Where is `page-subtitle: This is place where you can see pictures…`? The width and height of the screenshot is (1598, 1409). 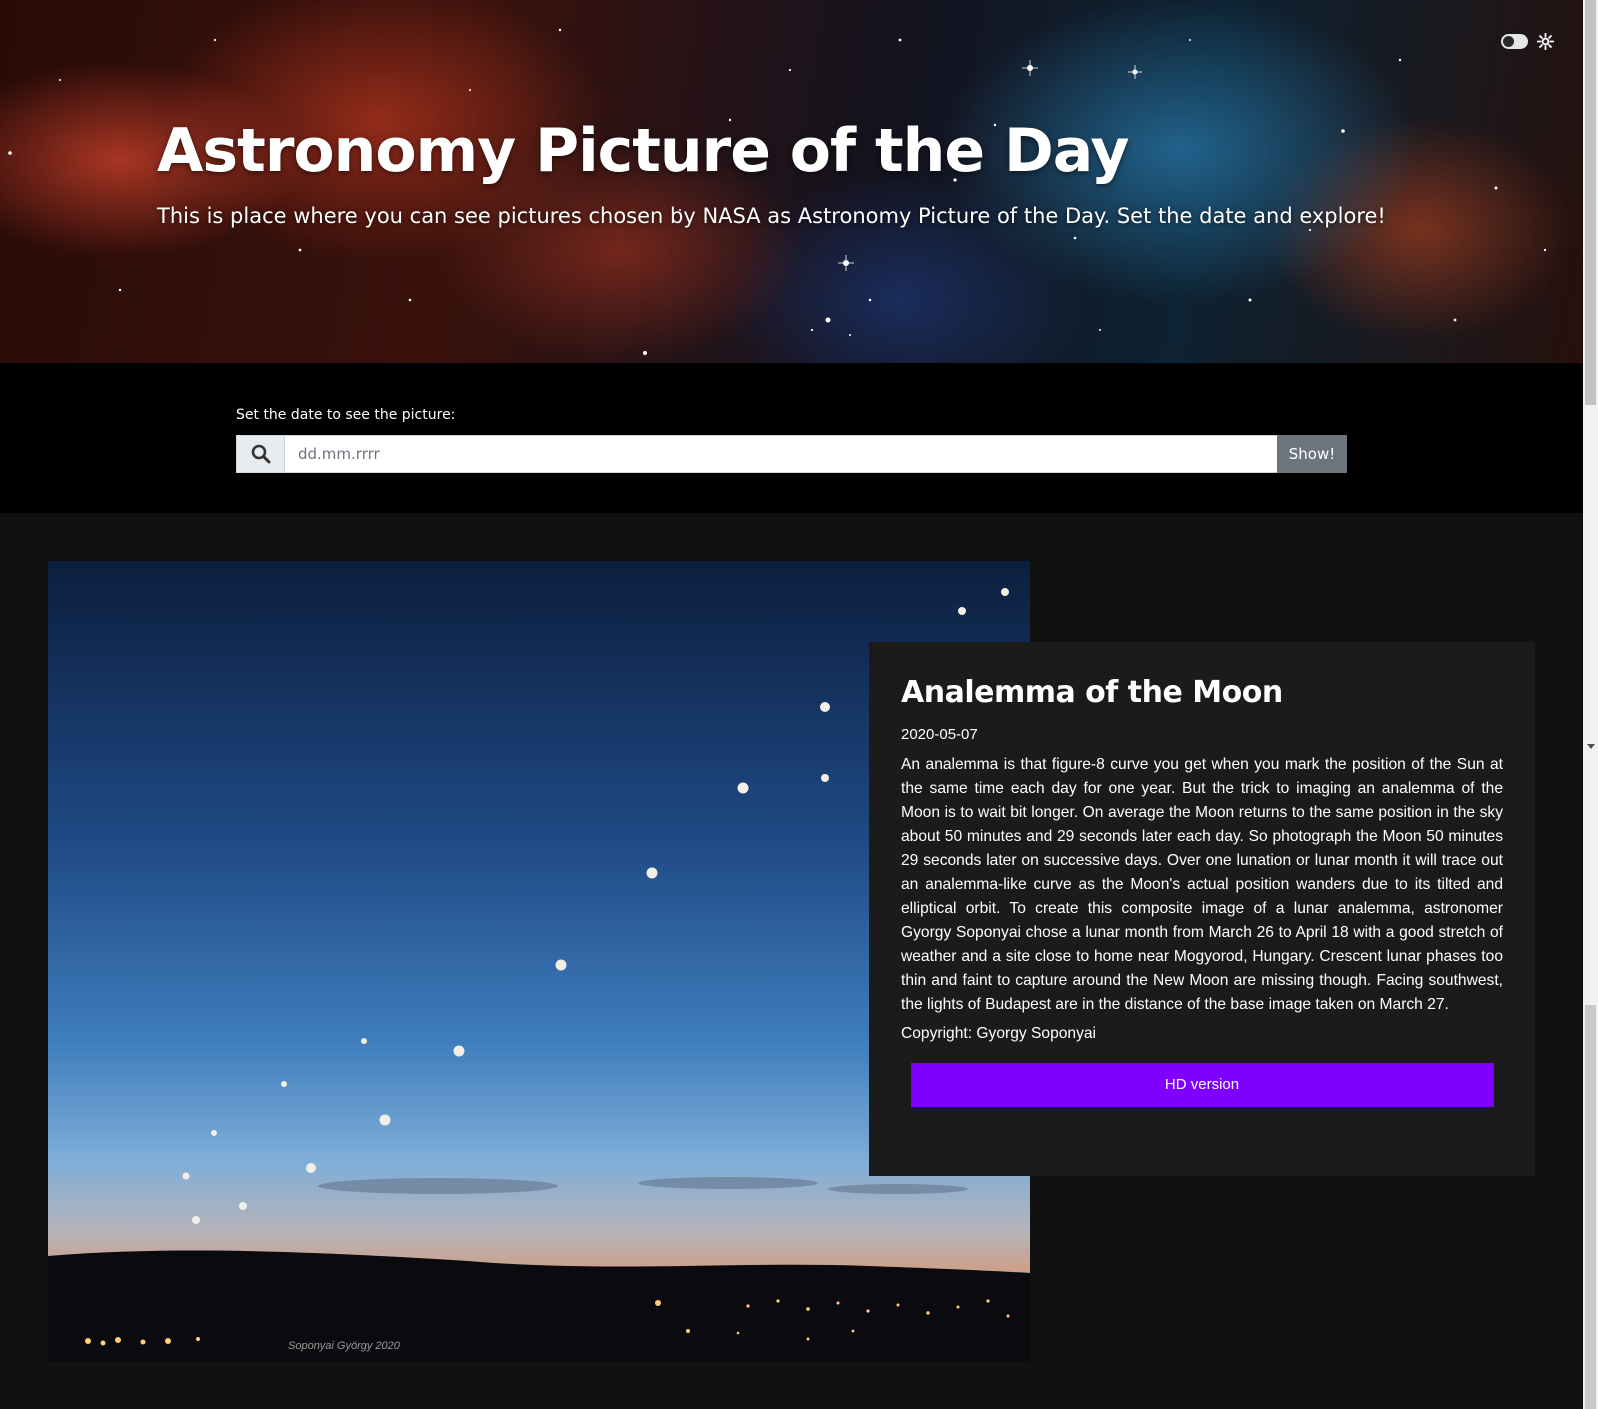 page-subtitle: This is place where you can see pictures… is located at coordinates (771, 216).